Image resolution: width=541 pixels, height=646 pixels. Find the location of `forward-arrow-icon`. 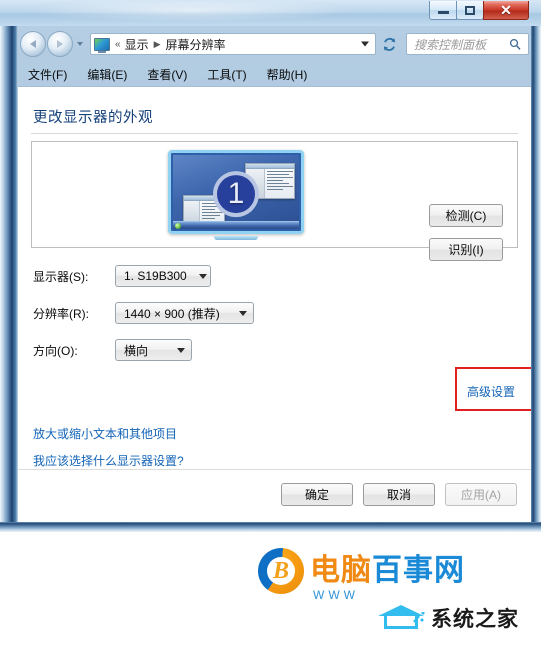

forward-arrow-icon is located at coordinates (60, 44).